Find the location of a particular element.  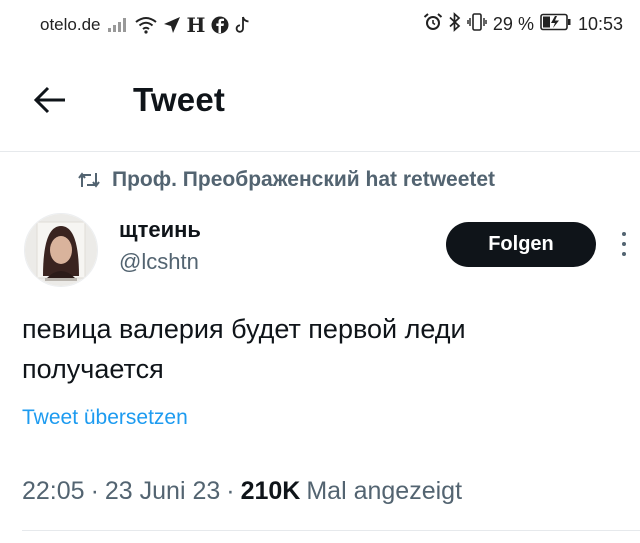

battery-icon is located at coordinates (556, 24).